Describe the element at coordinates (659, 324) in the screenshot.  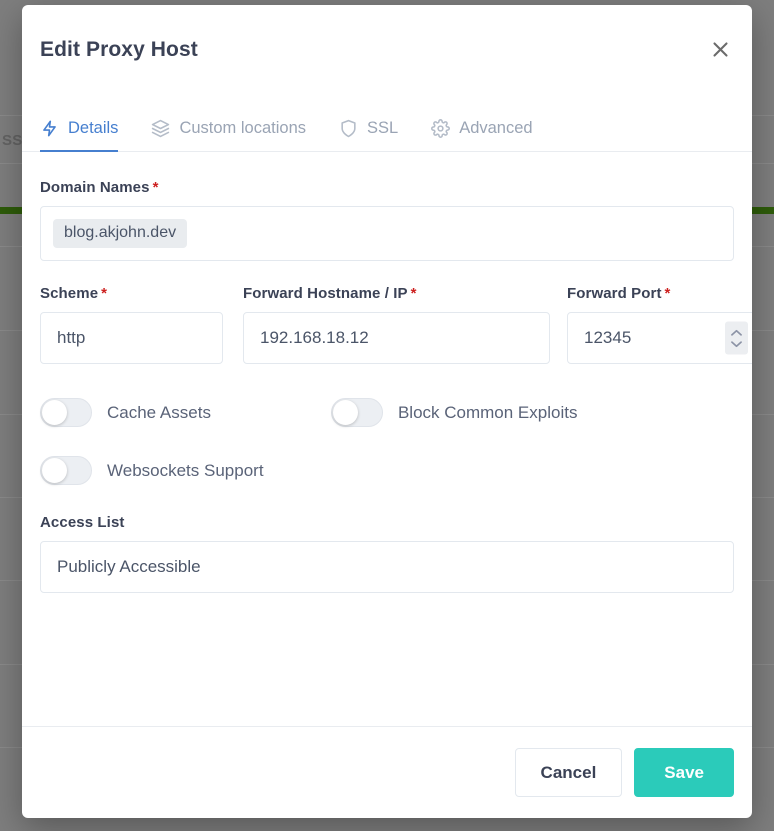
I see `forward-port-field: Forward Port * 12345` at that location.